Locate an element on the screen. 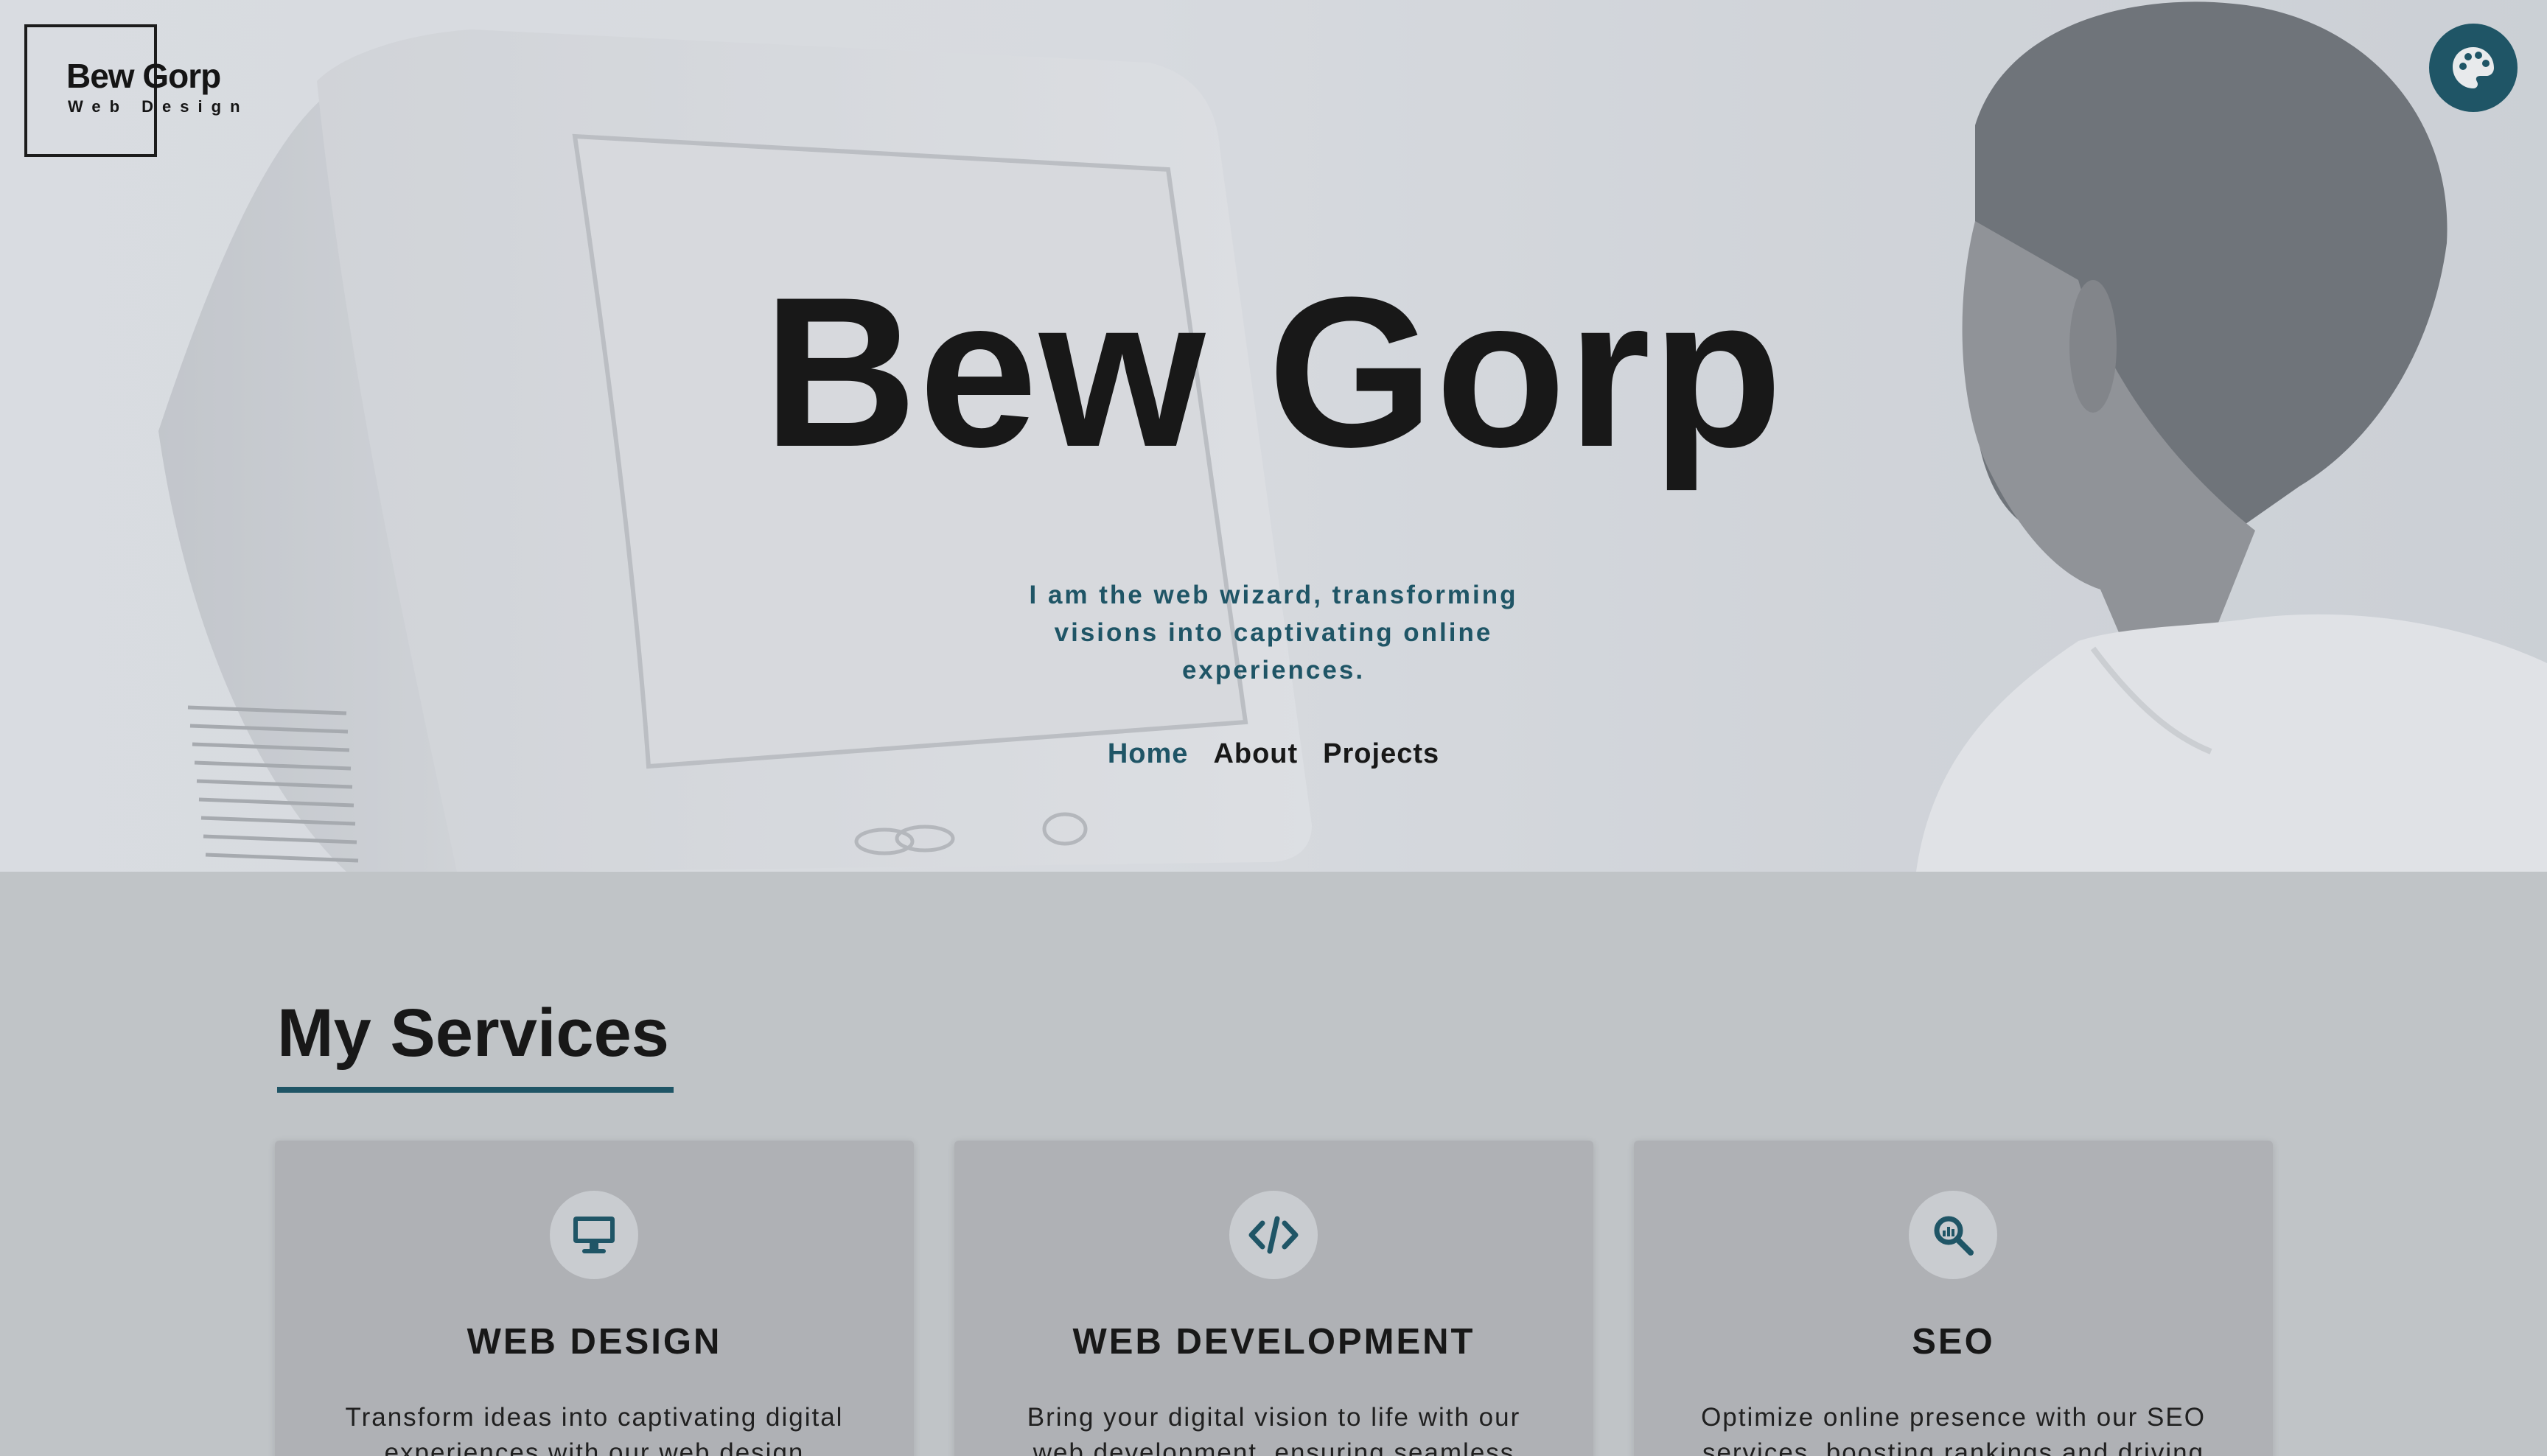 Image resolution: width=2547 pixels, height=1456 pixels. card-title: SEO is located at coordinates (1953, 1342).